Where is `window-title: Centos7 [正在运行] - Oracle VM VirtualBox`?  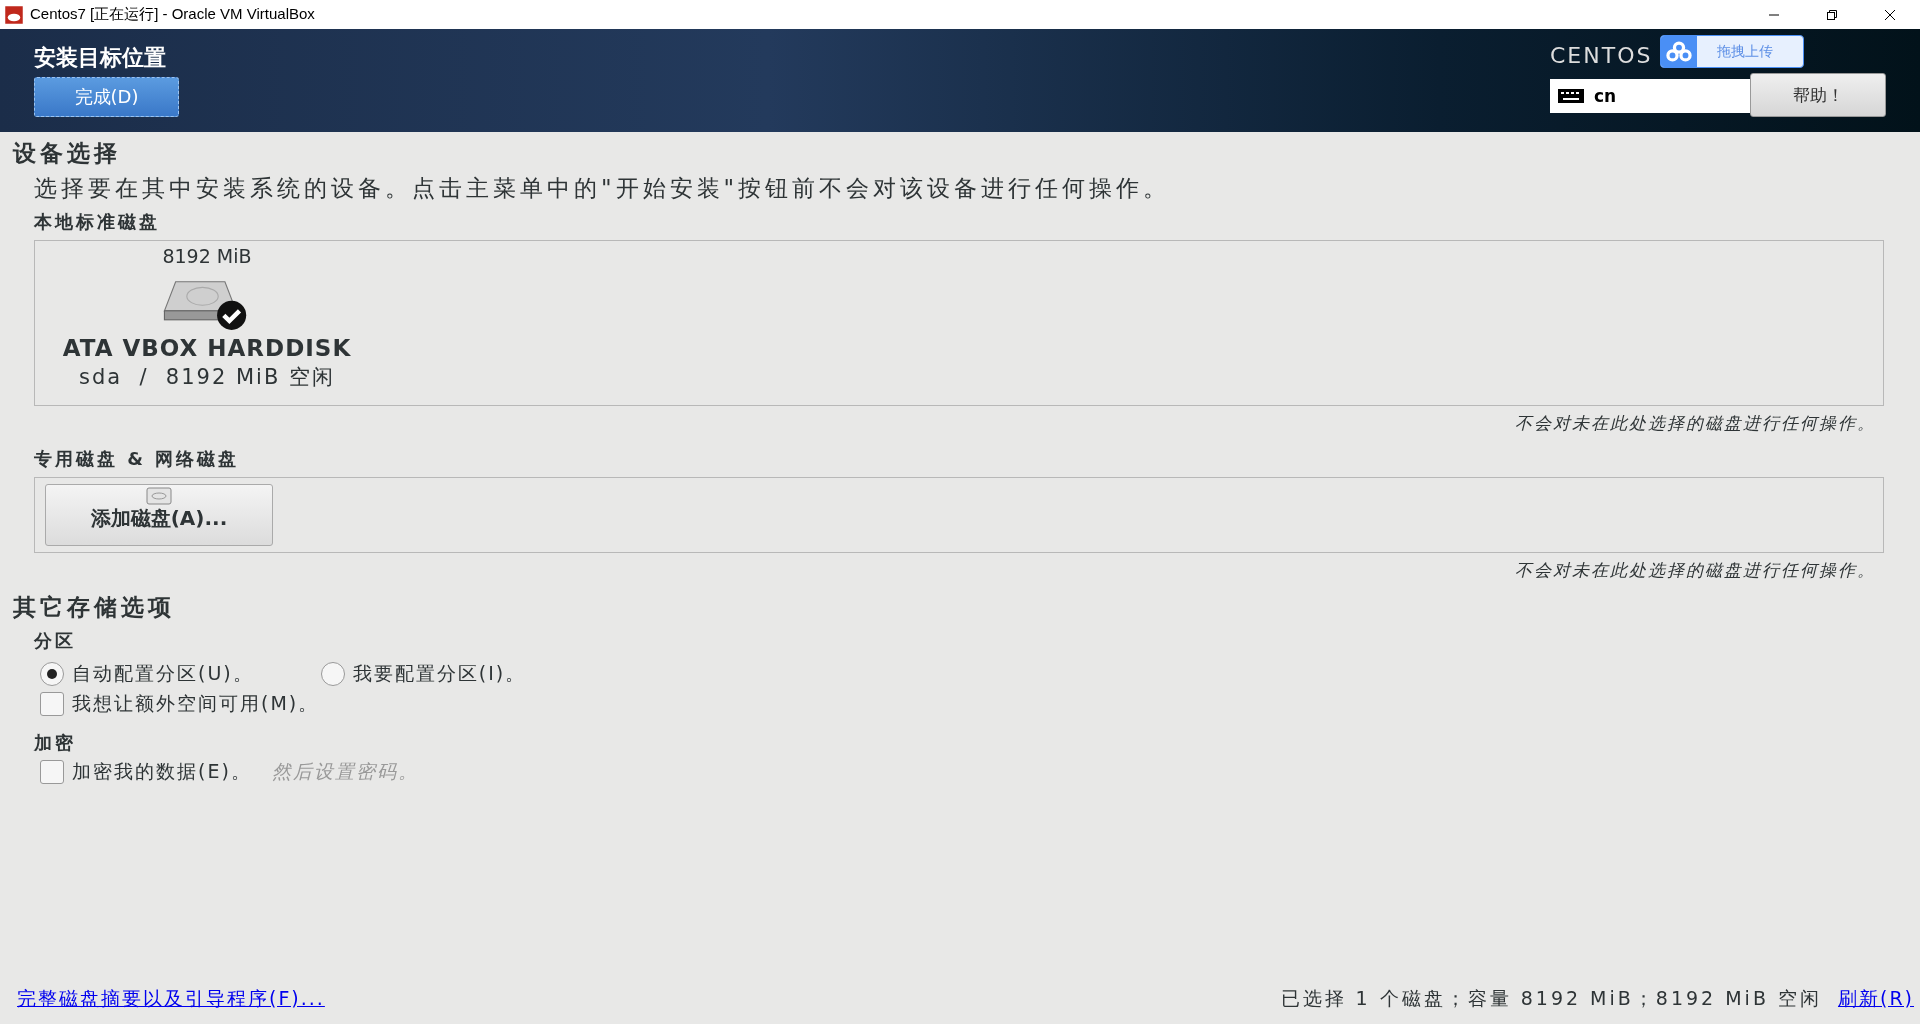 window-title: Centos7 [正在运行] - Oracle VM VirtualBox is located at coordinates (172, 14).